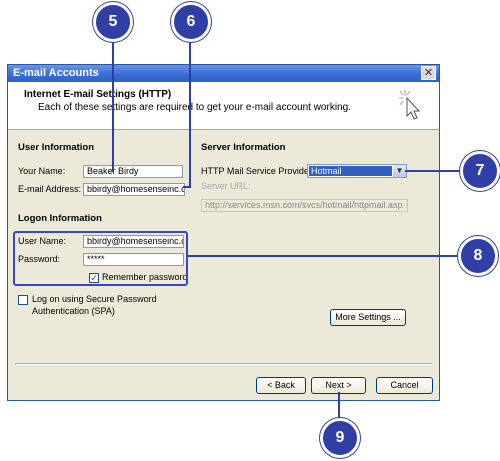 This screenshot has width=500, height=461. What do you see at coordinates (56, 73) in the screenshot?
I see `window-title: E-mail Accounts` at bounding box center [56, 73].